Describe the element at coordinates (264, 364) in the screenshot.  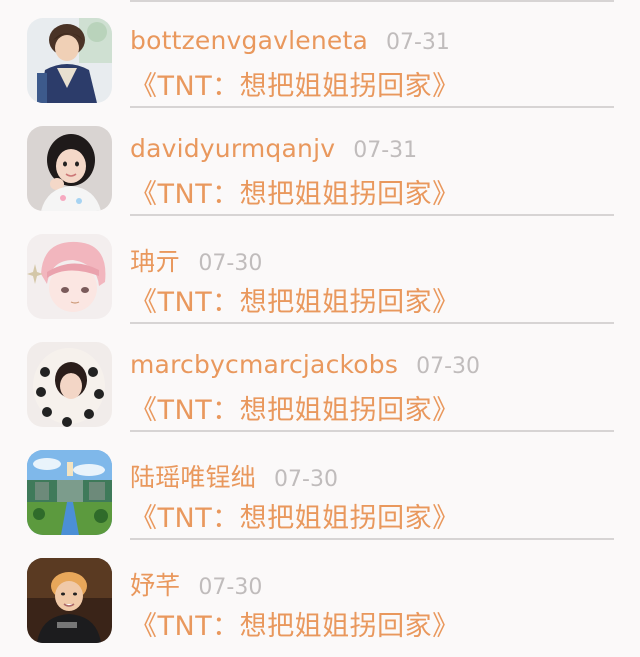
I see `username: marcbycmarcjackobs` at that location.